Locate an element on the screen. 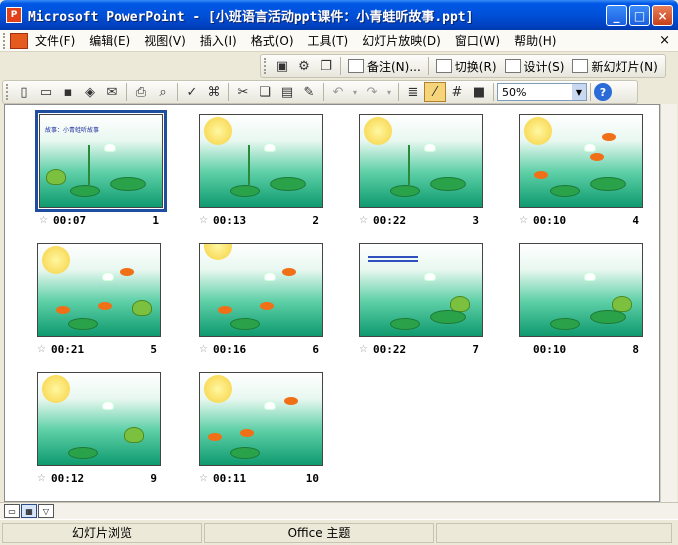  slide-meta: ☆ 00:07 1 is located at coordinates (101, 220).